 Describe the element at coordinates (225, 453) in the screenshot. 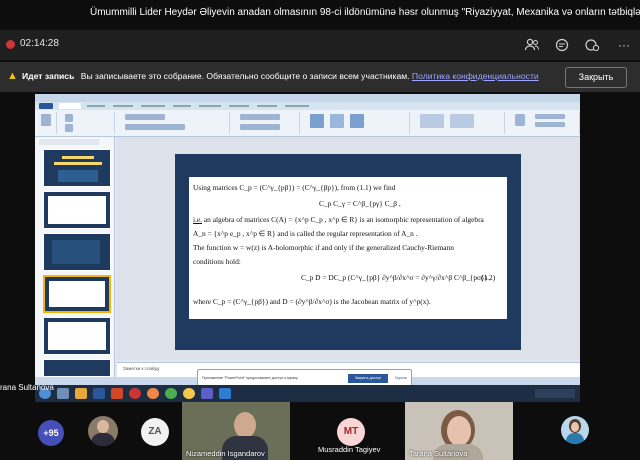

I see `participant-name: Nizameddin Isgandarov` at that location.